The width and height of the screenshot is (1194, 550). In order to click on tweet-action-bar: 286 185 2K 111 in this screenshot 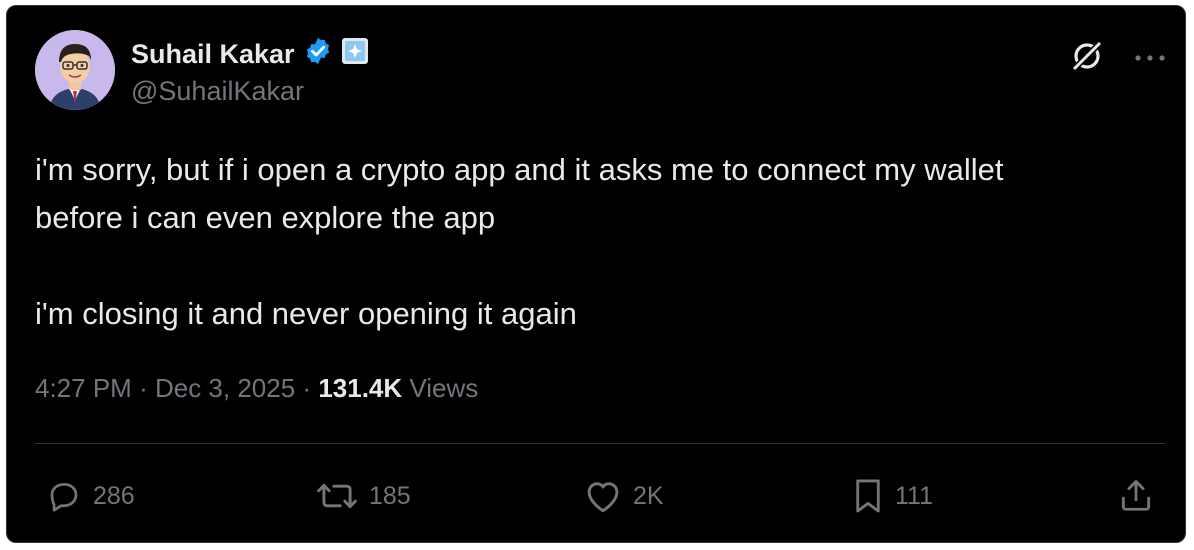, I will do `click(603, 496)`.